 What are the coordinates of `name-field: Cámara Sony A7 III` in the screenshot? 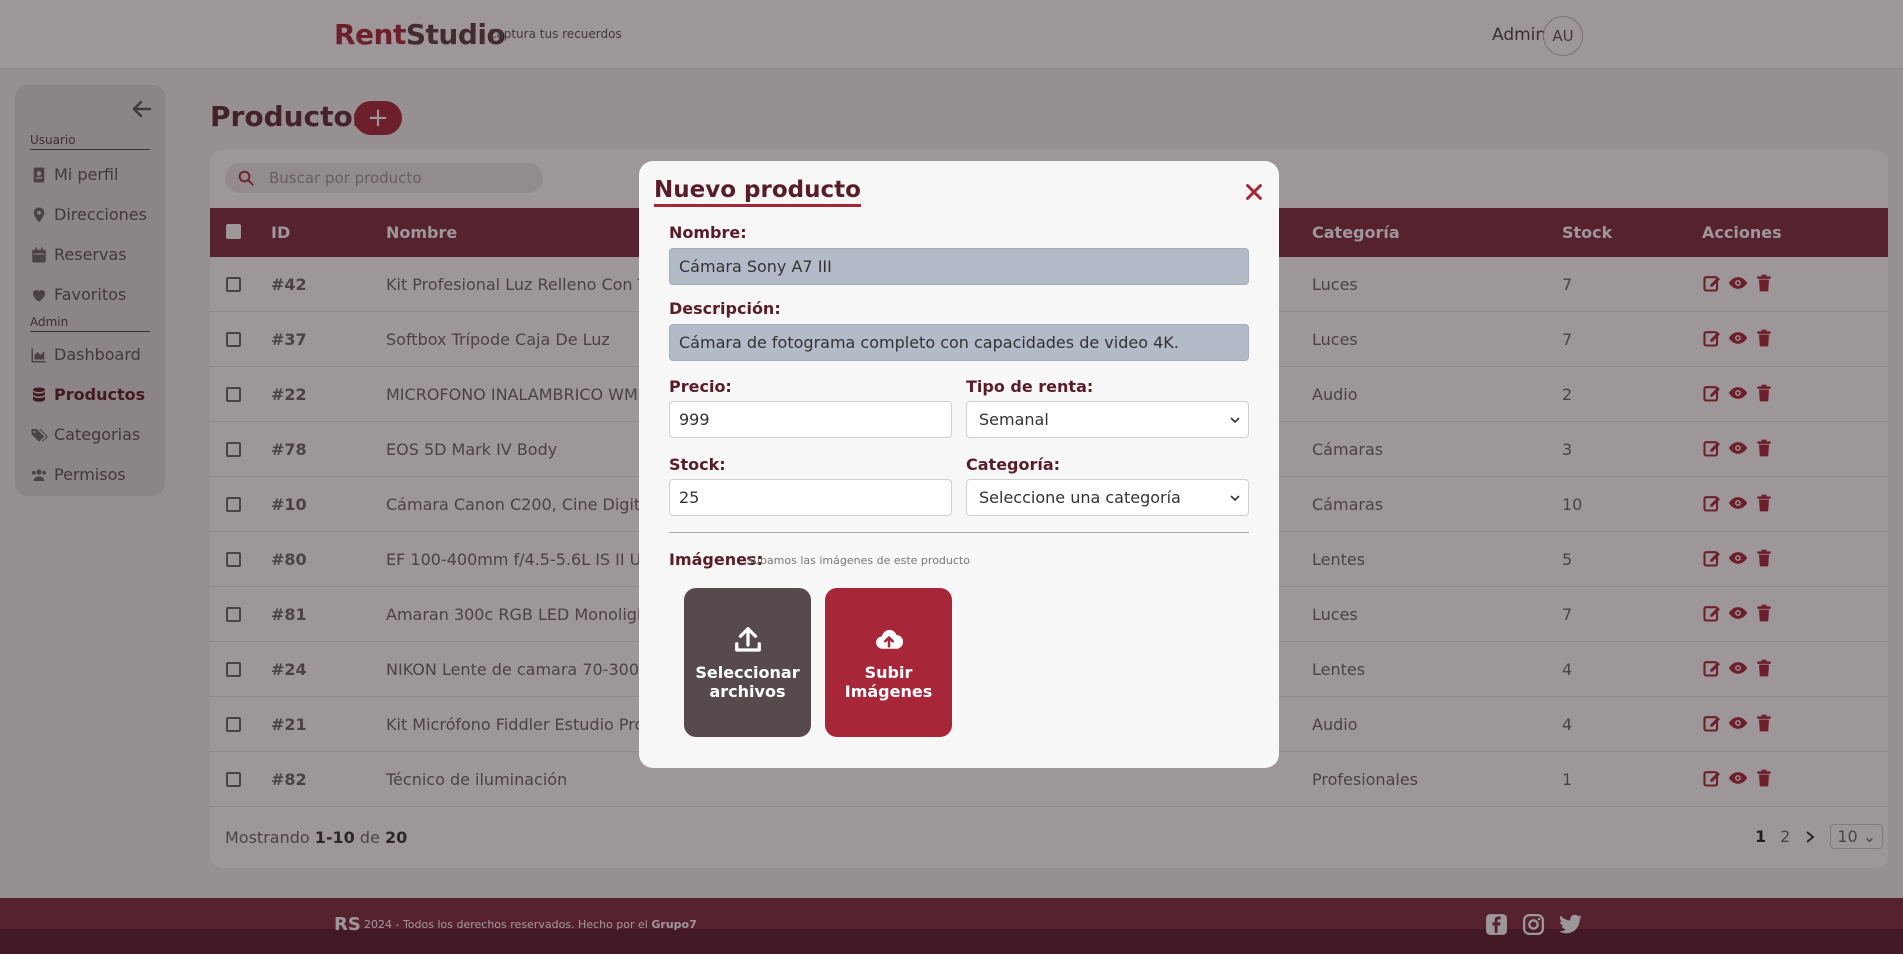 It's located at (959, 266).